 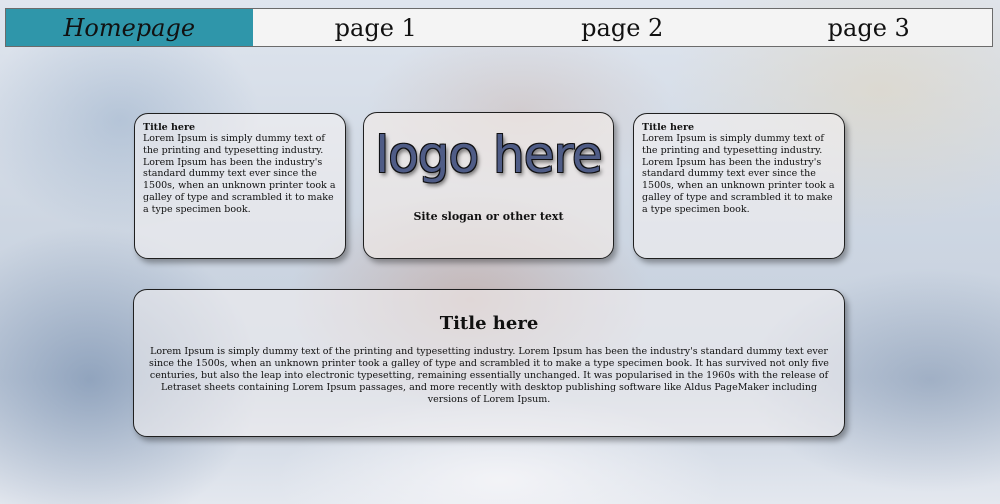 I want to click on site-slogan: Site slogan or other text, so click(x=488, y=216).